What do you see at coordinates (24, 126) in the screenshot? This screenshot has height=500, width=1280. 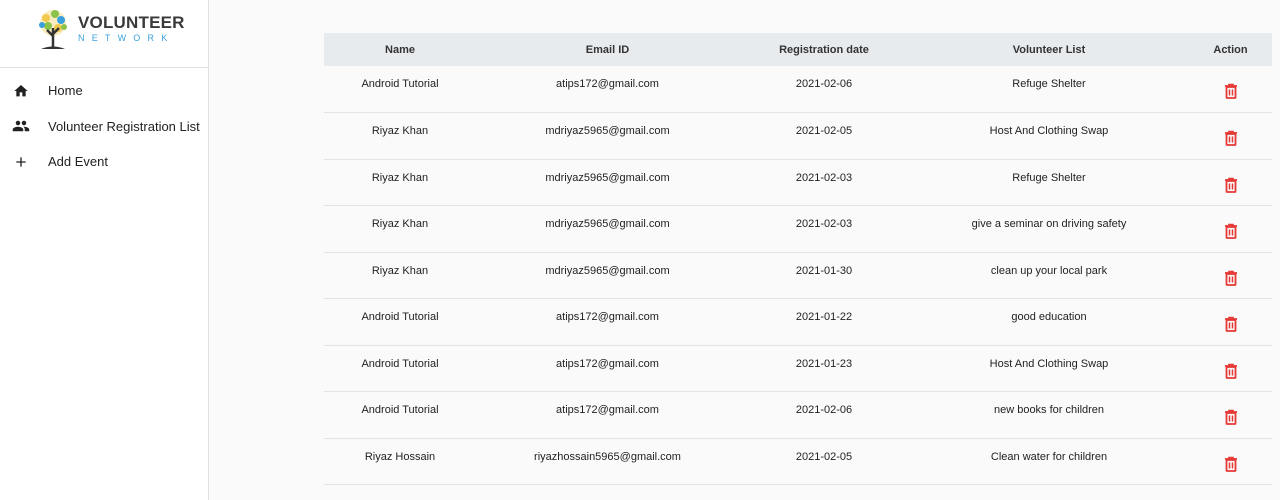 I see `people-icon` at bounding box center [24, 126].